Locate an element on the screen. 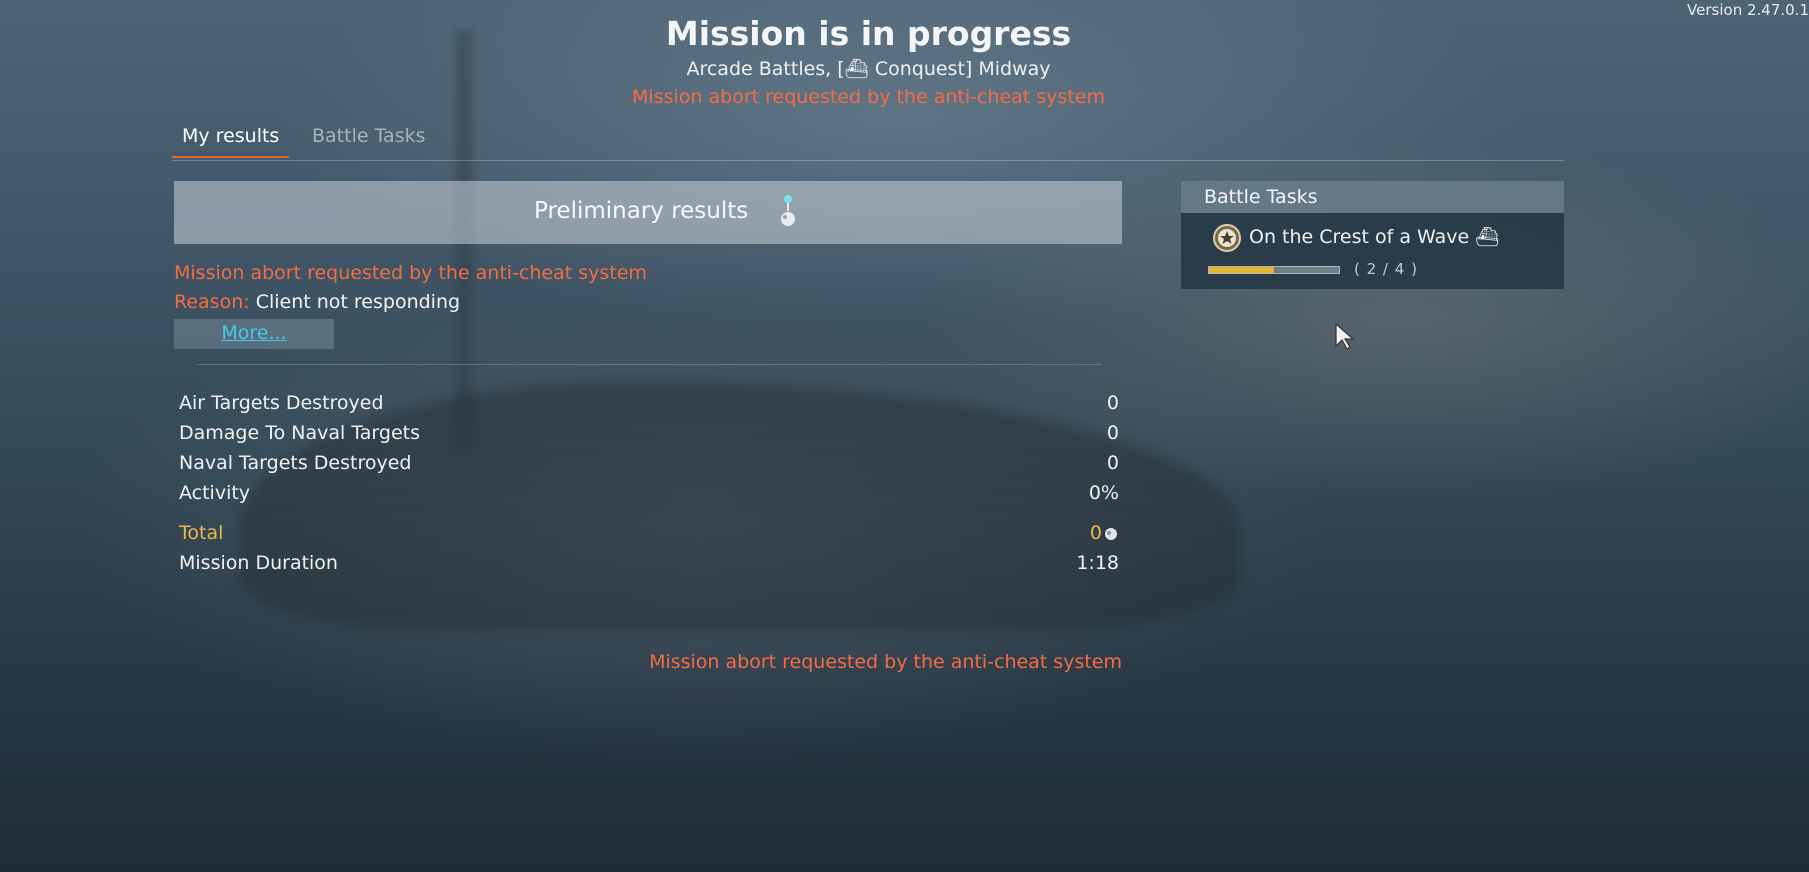 This screenshot has height=872, width=1809. preliminary-results-banner: Preliminary results is located at coordinates (648, 212).